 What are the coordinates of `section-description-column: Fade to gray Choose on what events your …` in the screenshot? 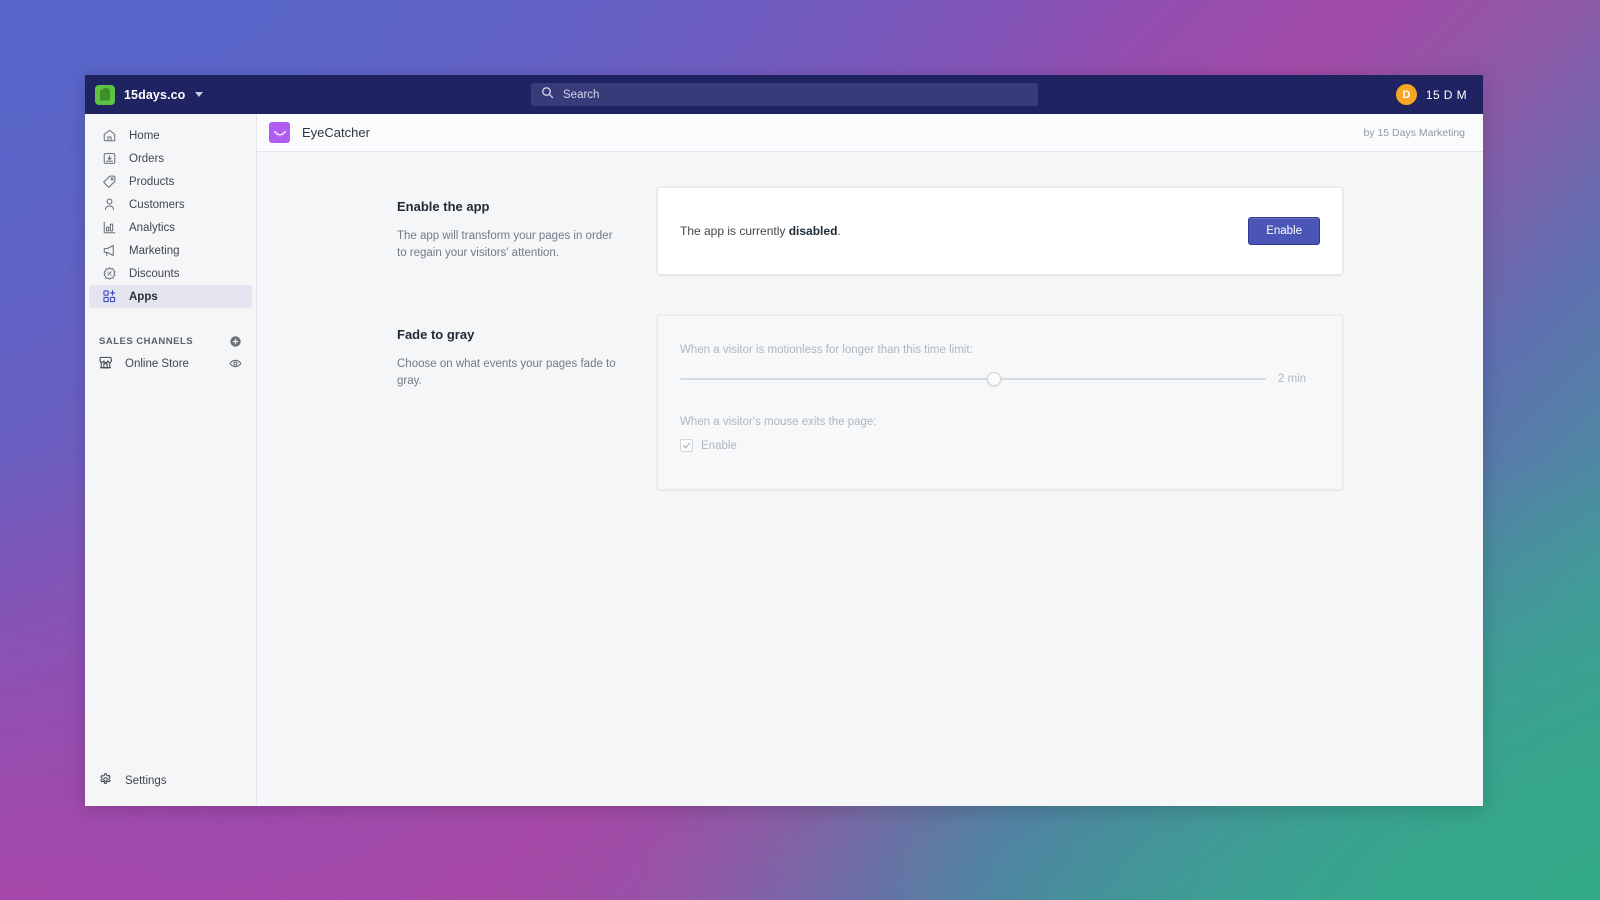 It's located at (509, 402).